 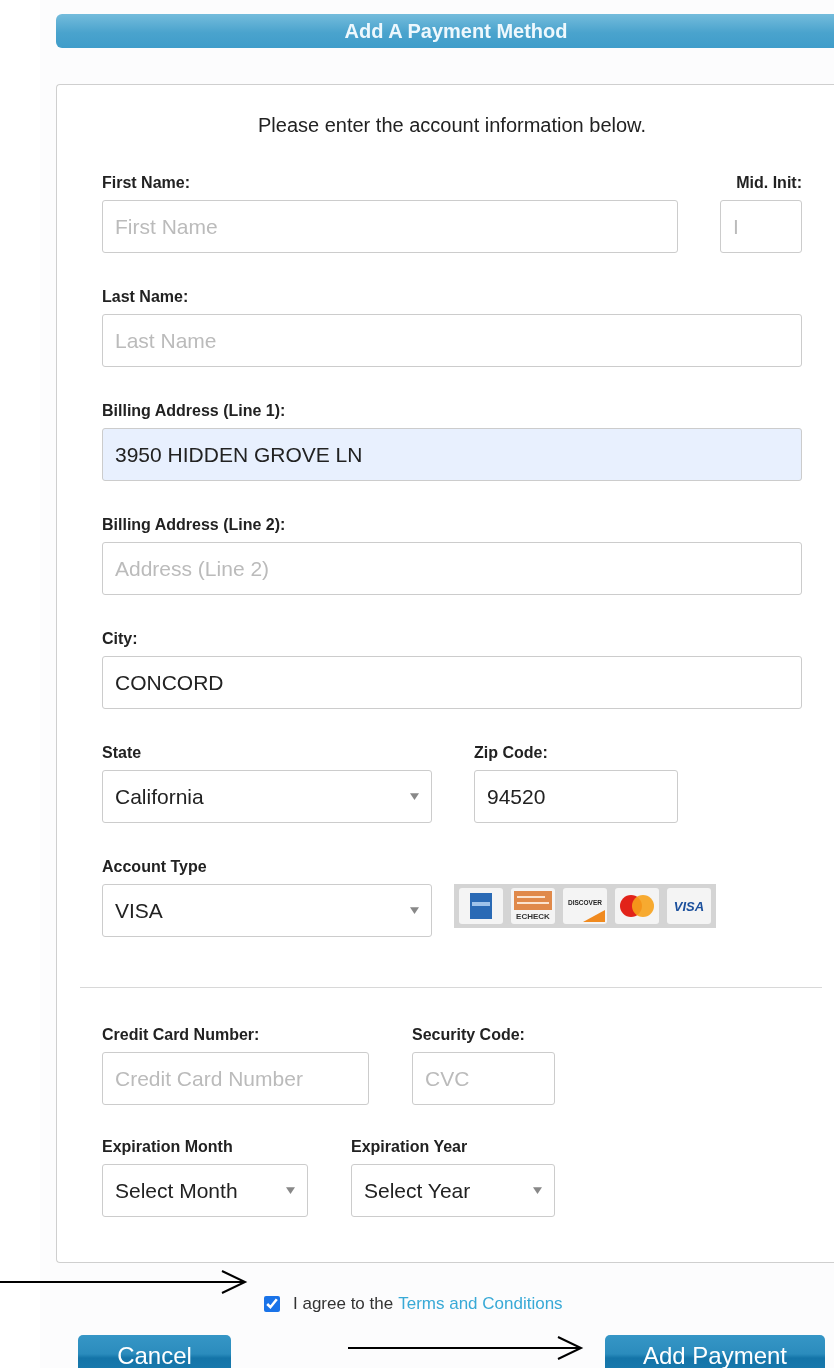 What do you see at coordinates (235, 1078) in the screenshot?
I see `card-number-field: Credit Card Number` at bounding box center [235, 1078].